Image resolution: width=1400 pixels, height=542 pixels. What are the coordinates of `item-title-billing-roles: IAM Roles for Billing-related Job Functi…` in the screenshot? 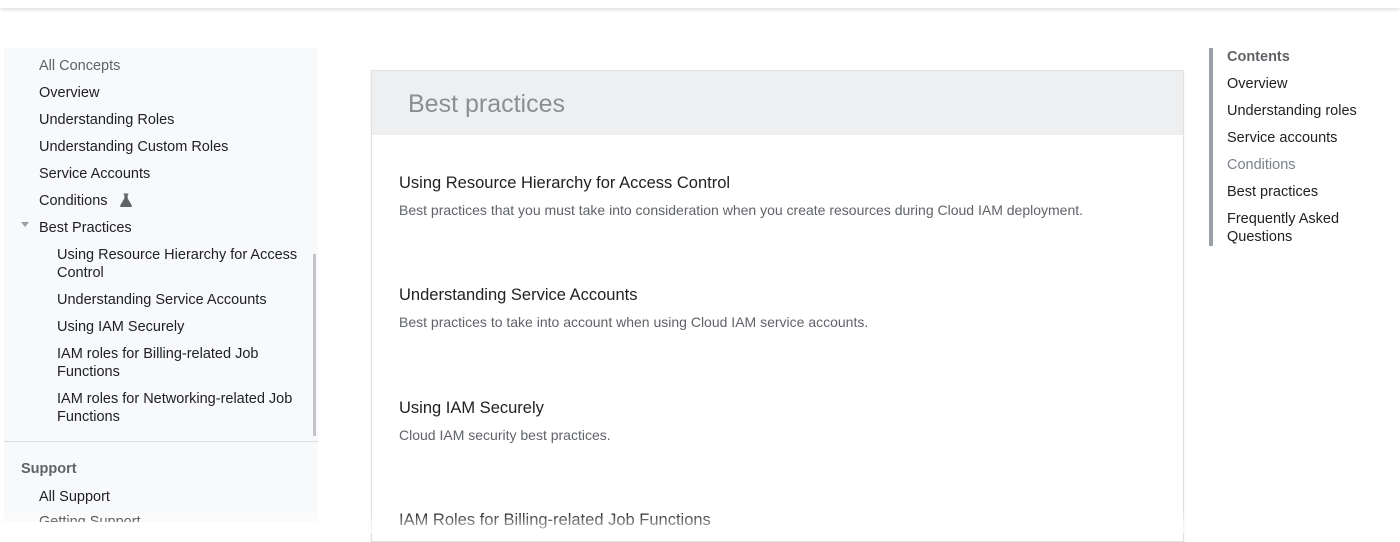 It's located at (555, 520).